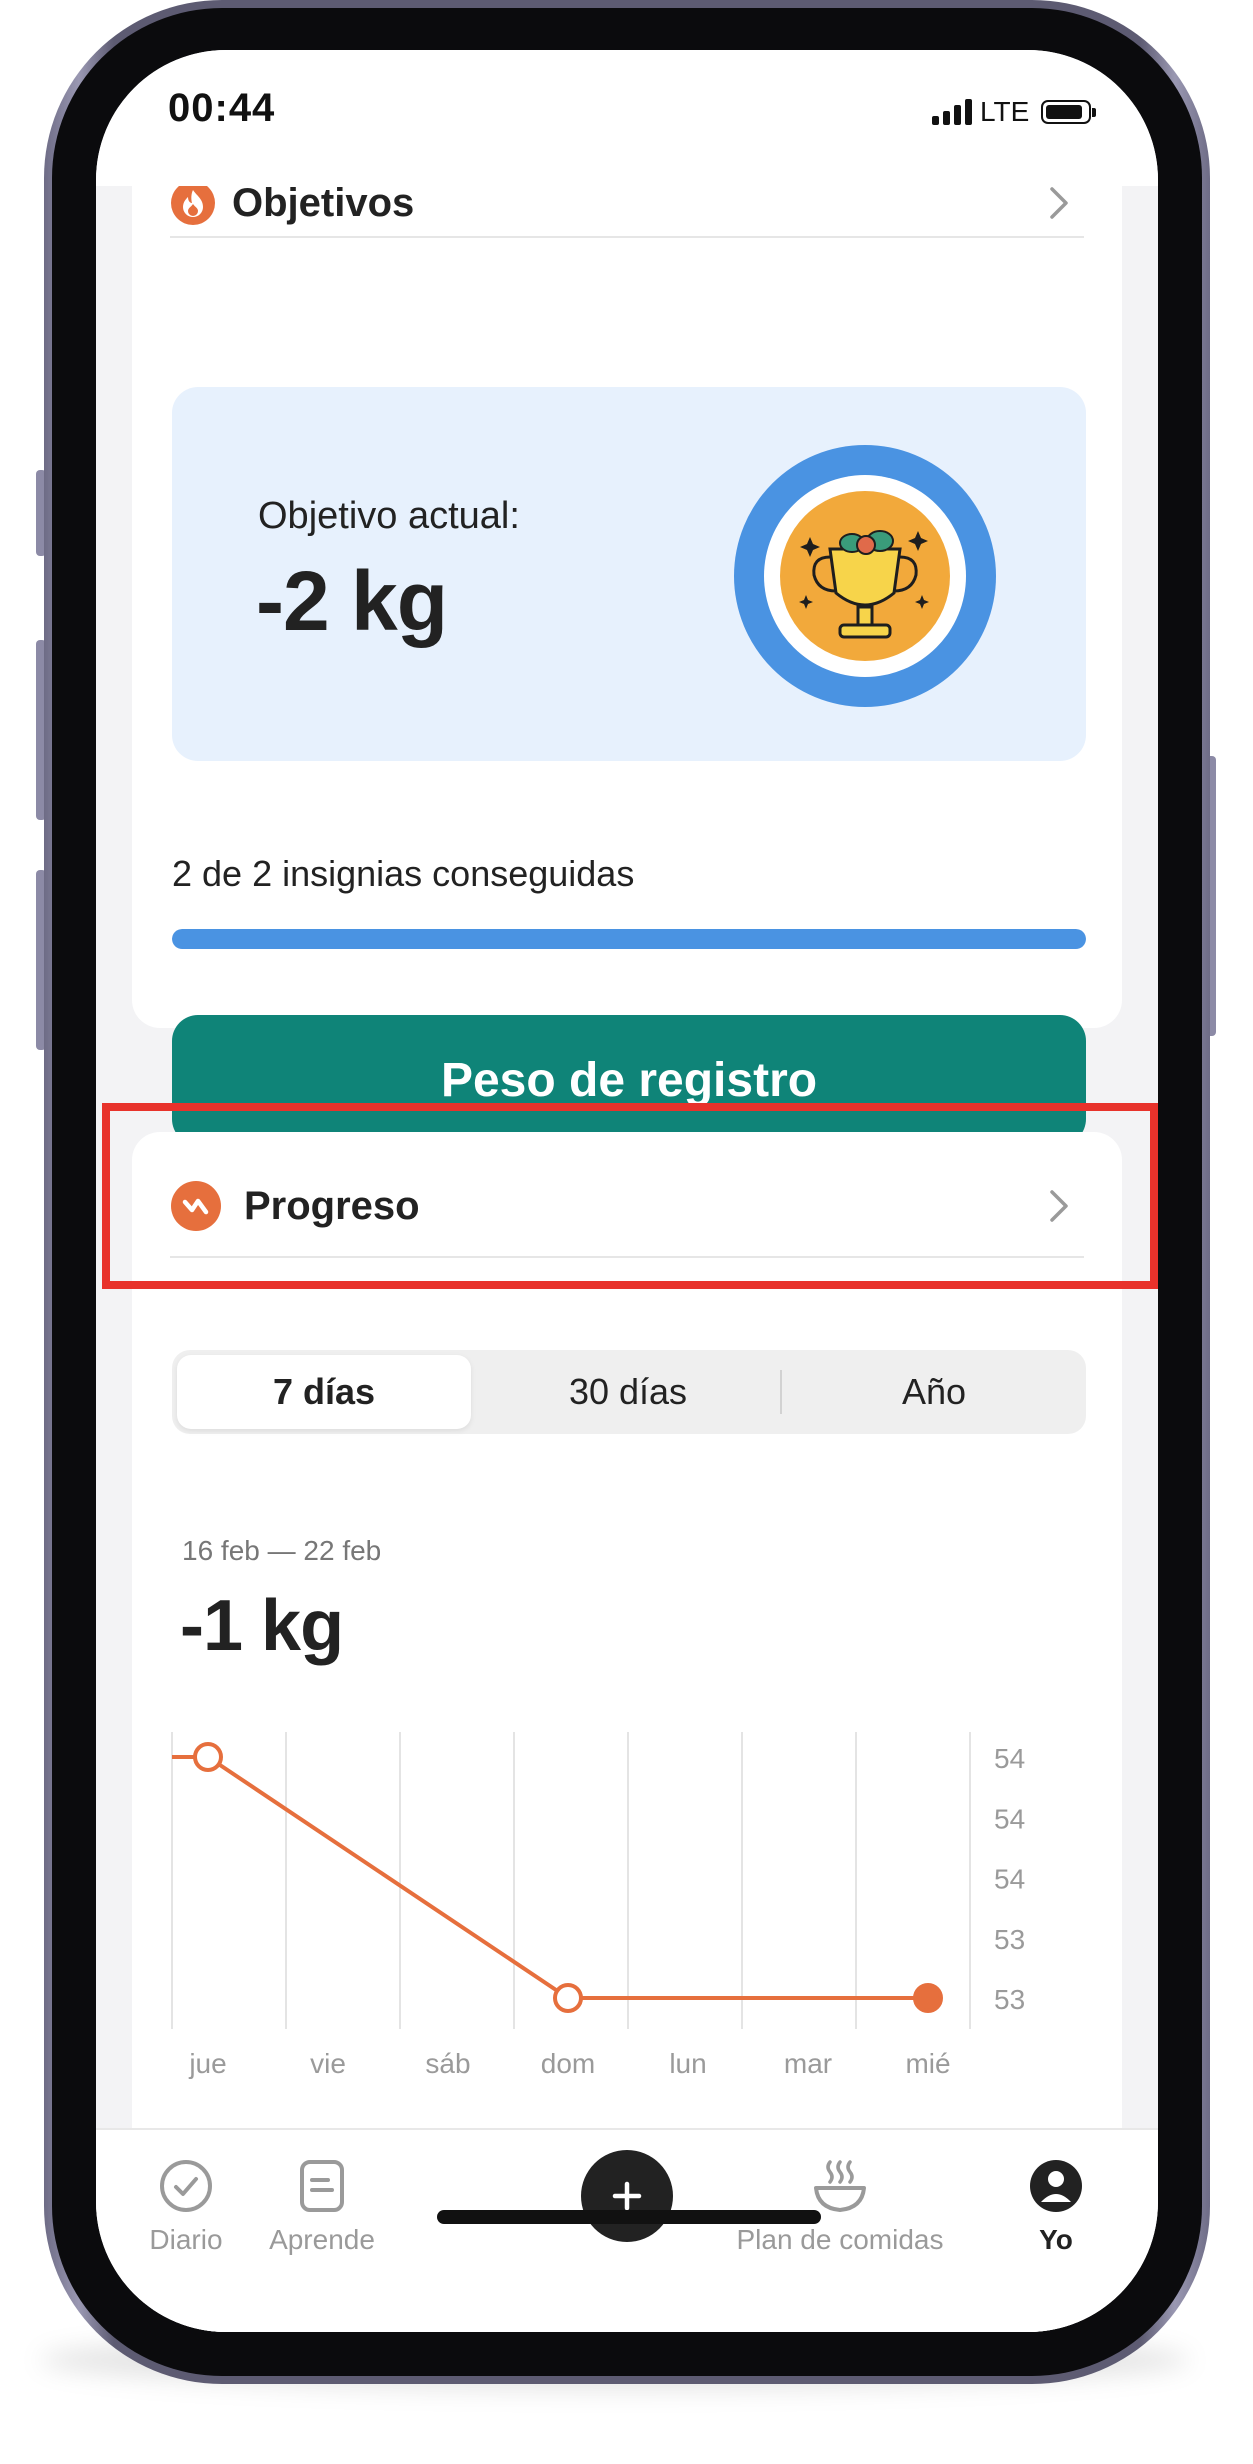 The height and width of the screenshot is (2464, 1253). I want to click on x-tick-label: mar, so click(808, 2063).